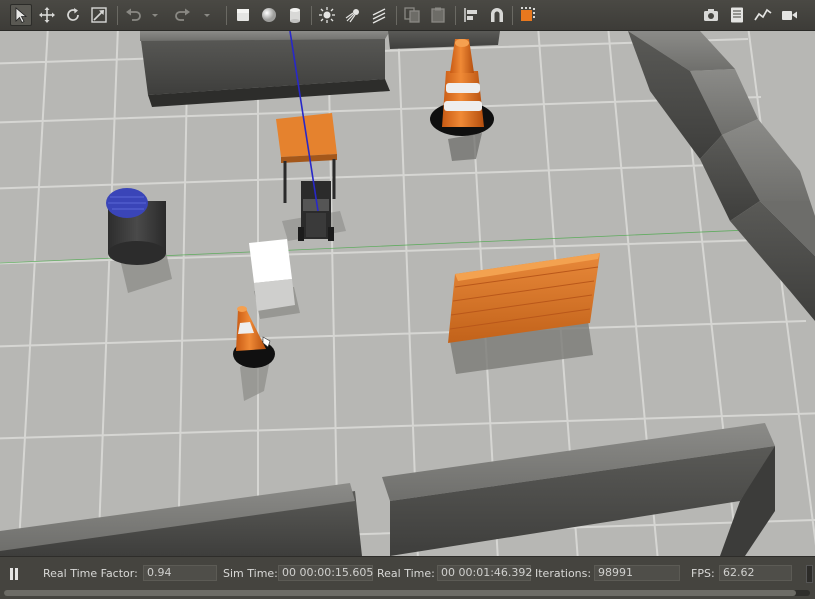  What do you see at coordinates (183, 15) in the screenshot?
I see `redo-icon` at bounding box center [183, 15].